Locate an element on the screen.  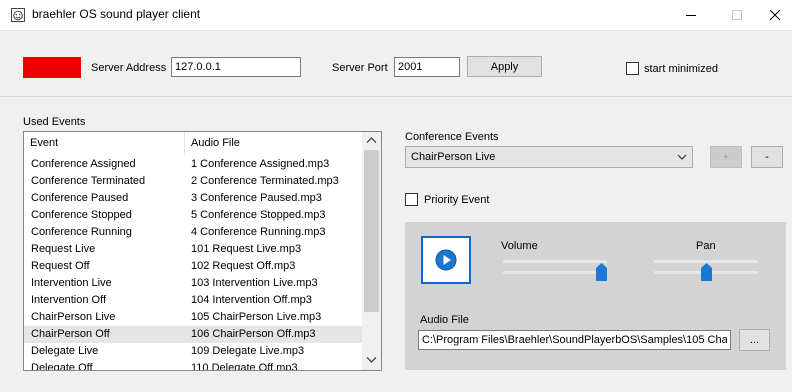
server-port-input is located at coordinates (427, 67).